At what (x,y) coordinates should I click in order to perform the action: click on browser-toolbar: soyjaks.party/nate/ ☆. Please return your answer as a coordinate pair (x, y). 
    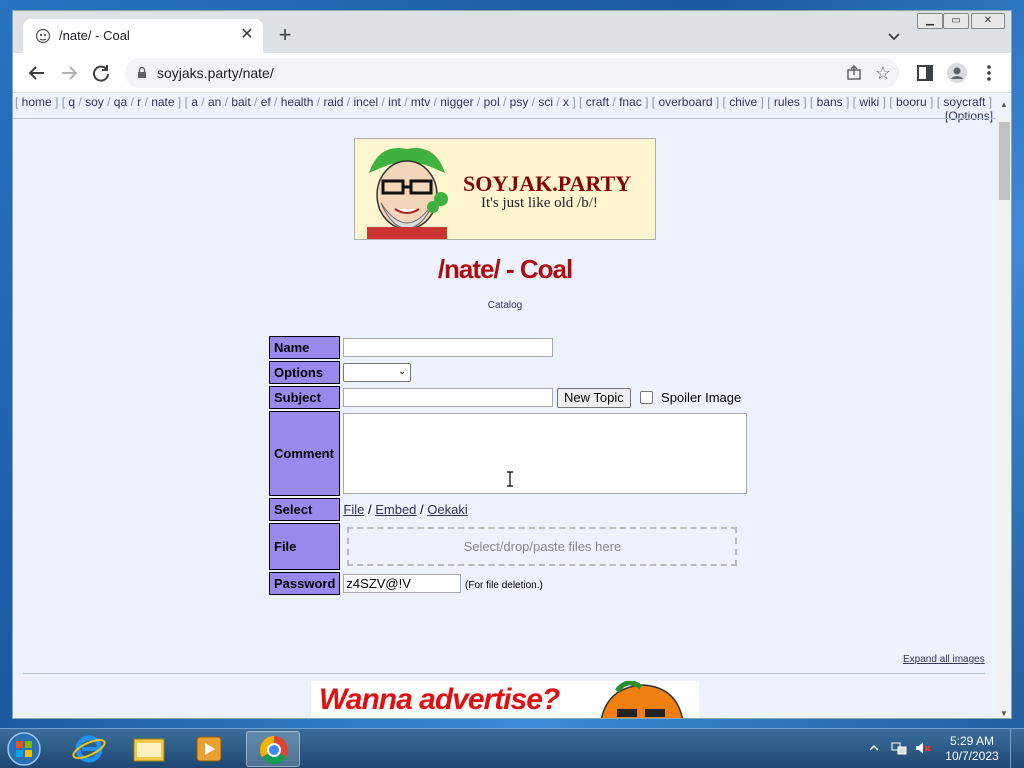
    Looking at the image, I should click on (512, 73).